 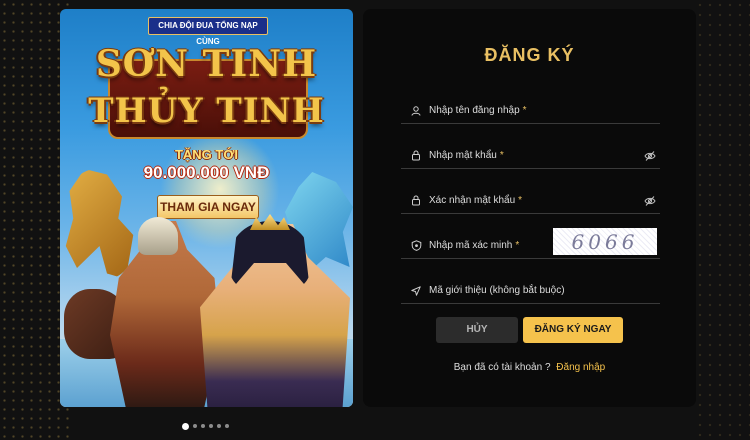 I want to click on username-field: Nhập tên đăng nhập *, so click(x=530, y=111).